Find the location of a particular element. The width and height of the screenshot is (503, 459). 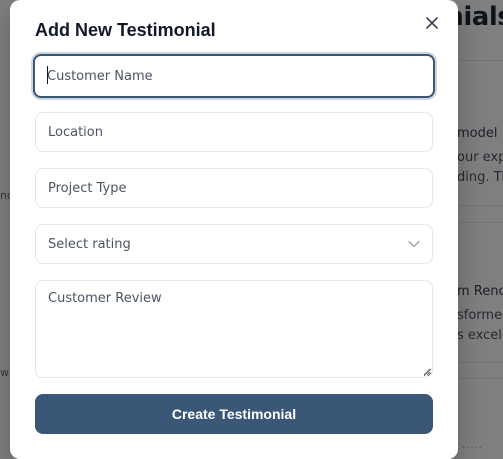

dialog-title: Add New Testimonial is located at coordinates (125, 30).